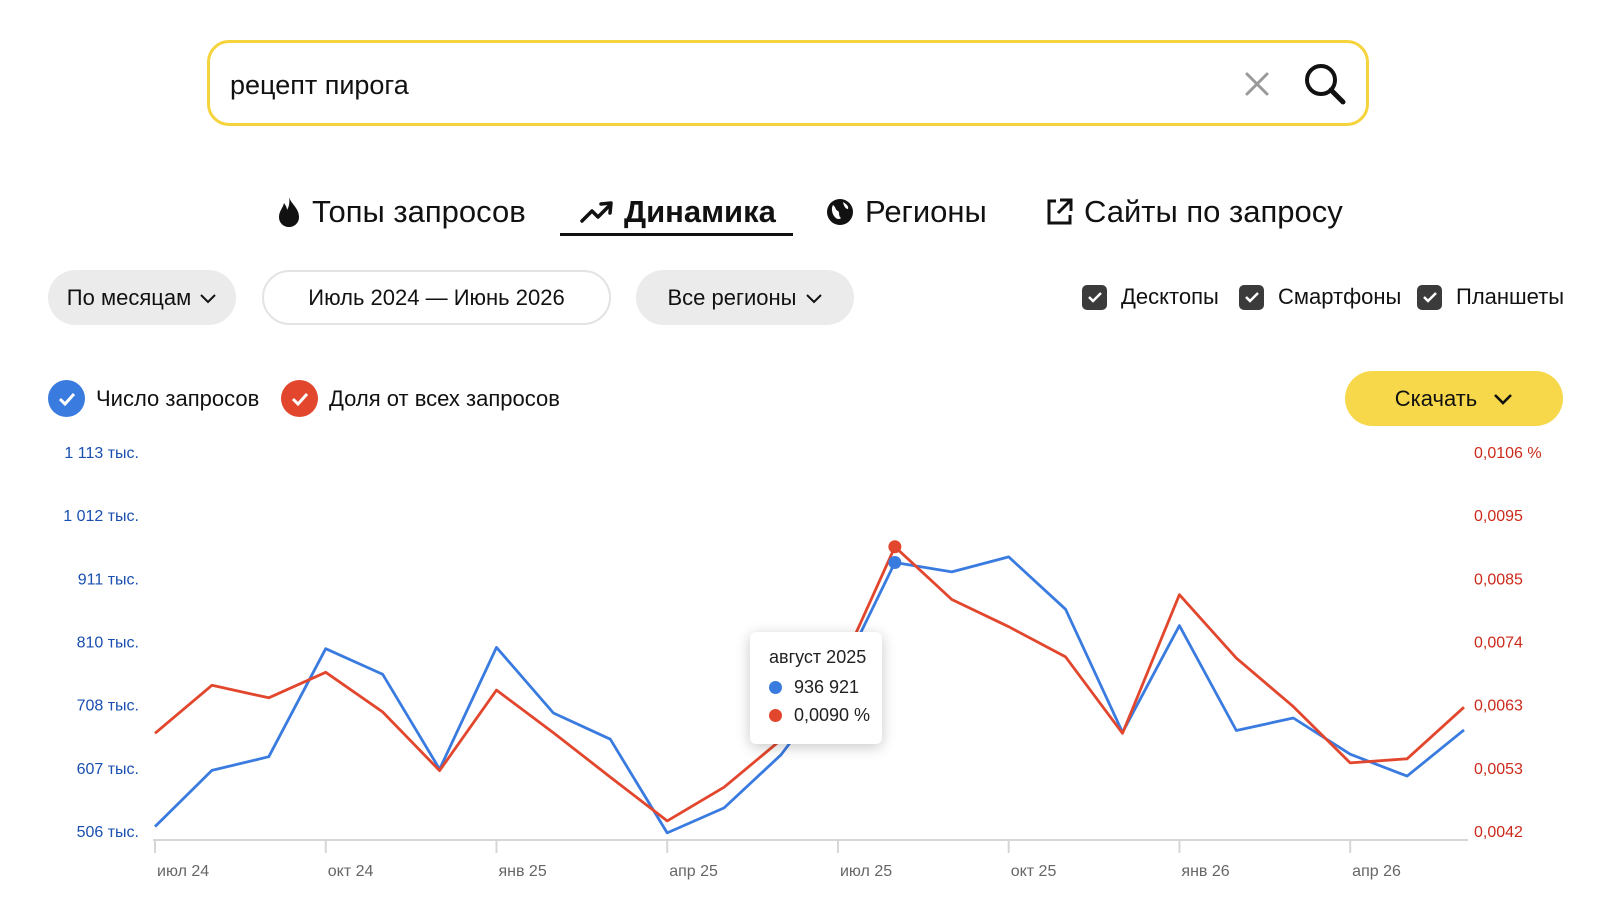 The width and height of the screenshot is (1600, 913). I want to click on tab-label: Динамика, so click(700, 211).